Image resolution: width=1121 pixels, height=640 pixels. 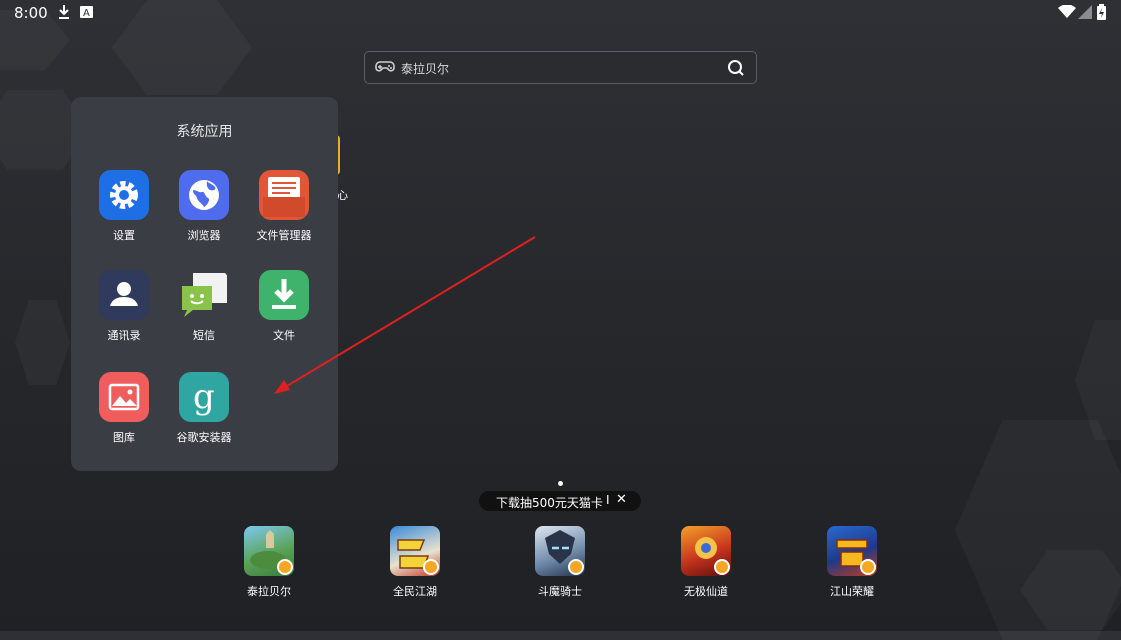 I want to click on promo-separator: I, so click(x=608, y=500).